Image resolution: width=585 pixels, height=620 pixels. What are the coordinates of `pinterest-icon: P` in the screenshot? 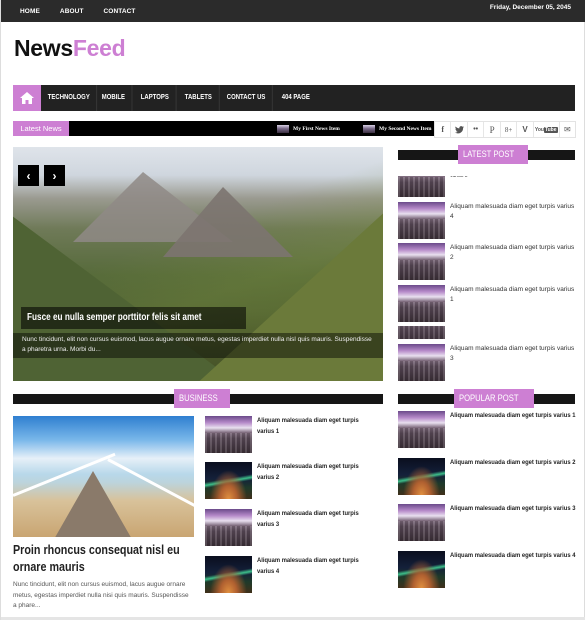 It's located at (492, 129).